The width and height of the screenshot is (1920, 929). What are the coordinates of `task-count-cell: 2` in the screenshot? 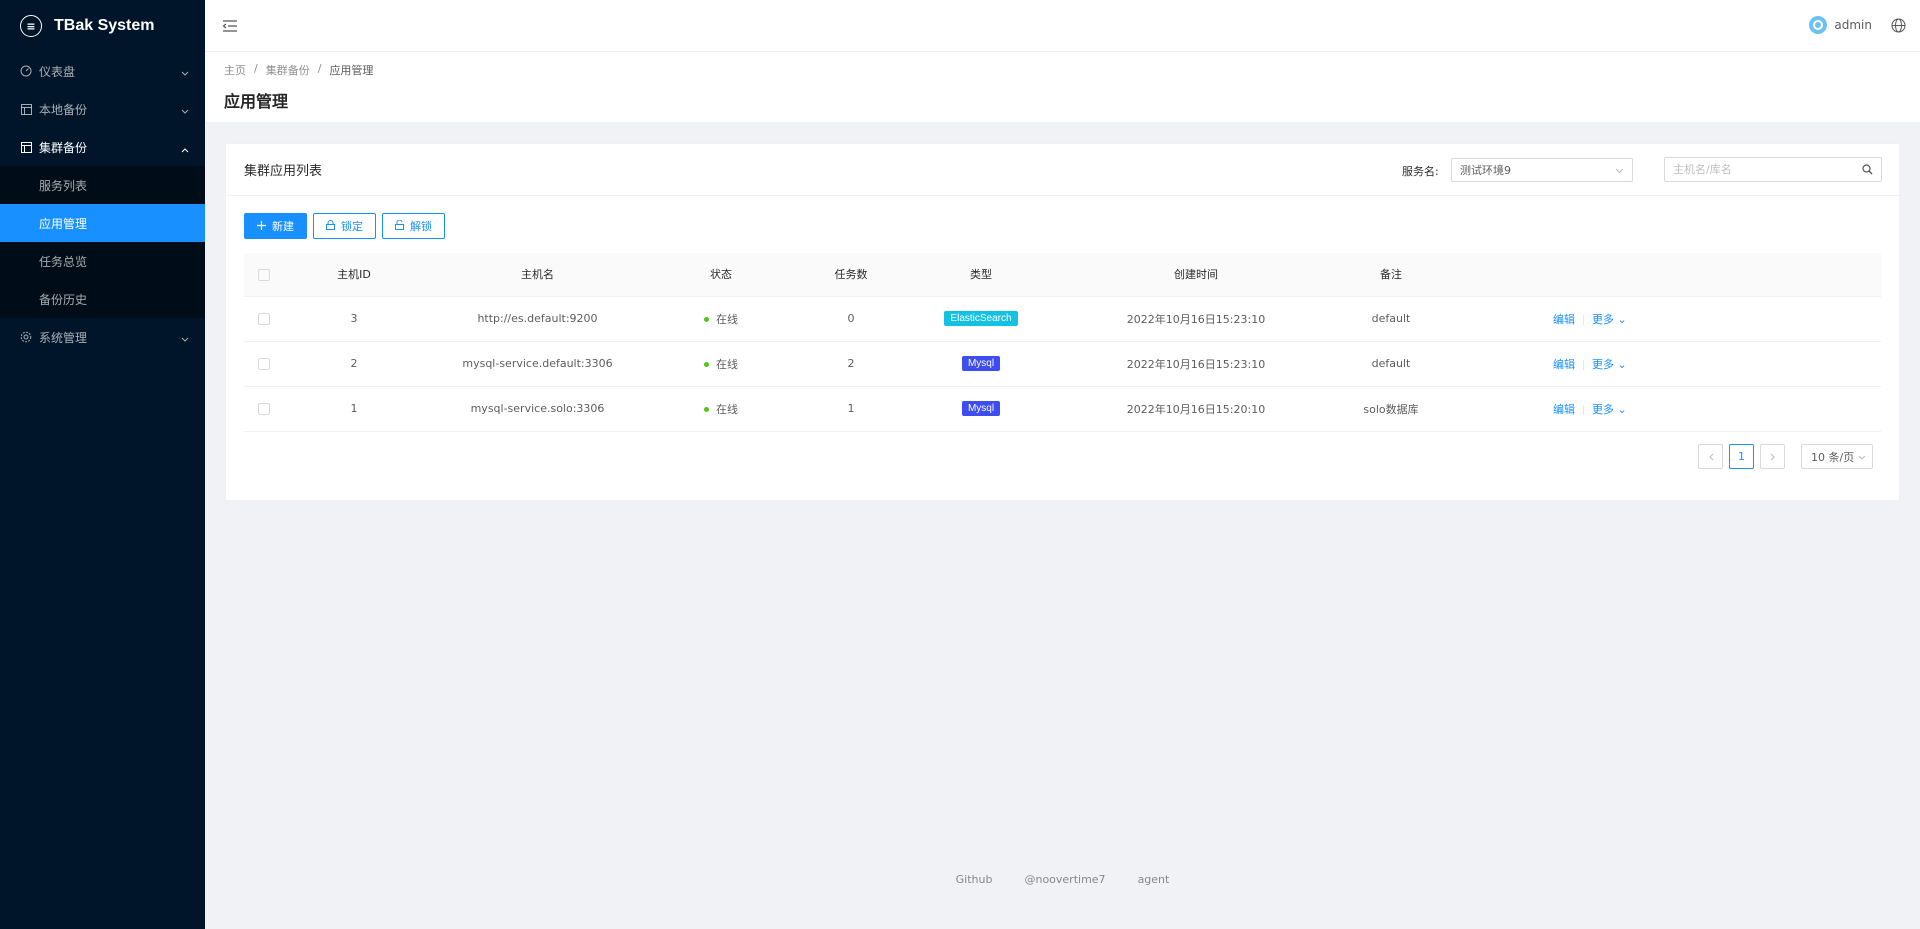 It's located at (851, 364).